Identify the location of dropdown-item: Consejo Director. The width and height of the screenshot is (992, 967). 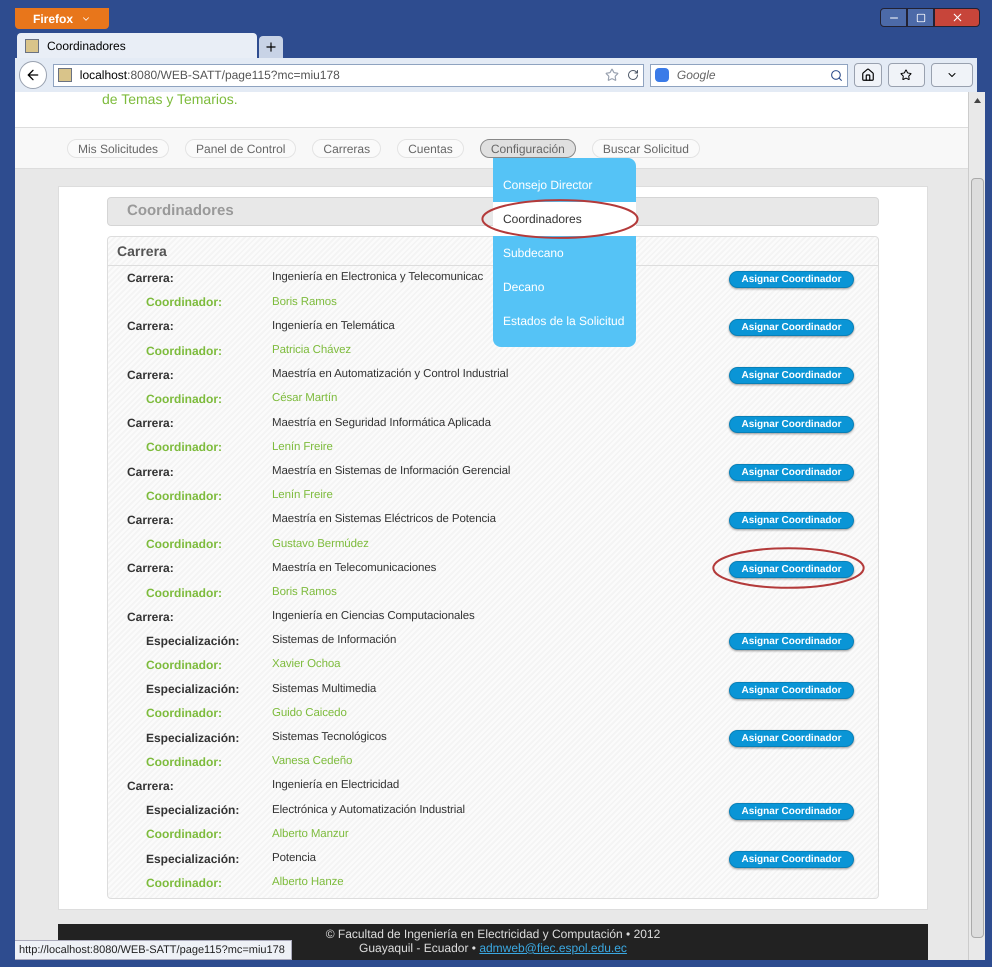
(564, 185).